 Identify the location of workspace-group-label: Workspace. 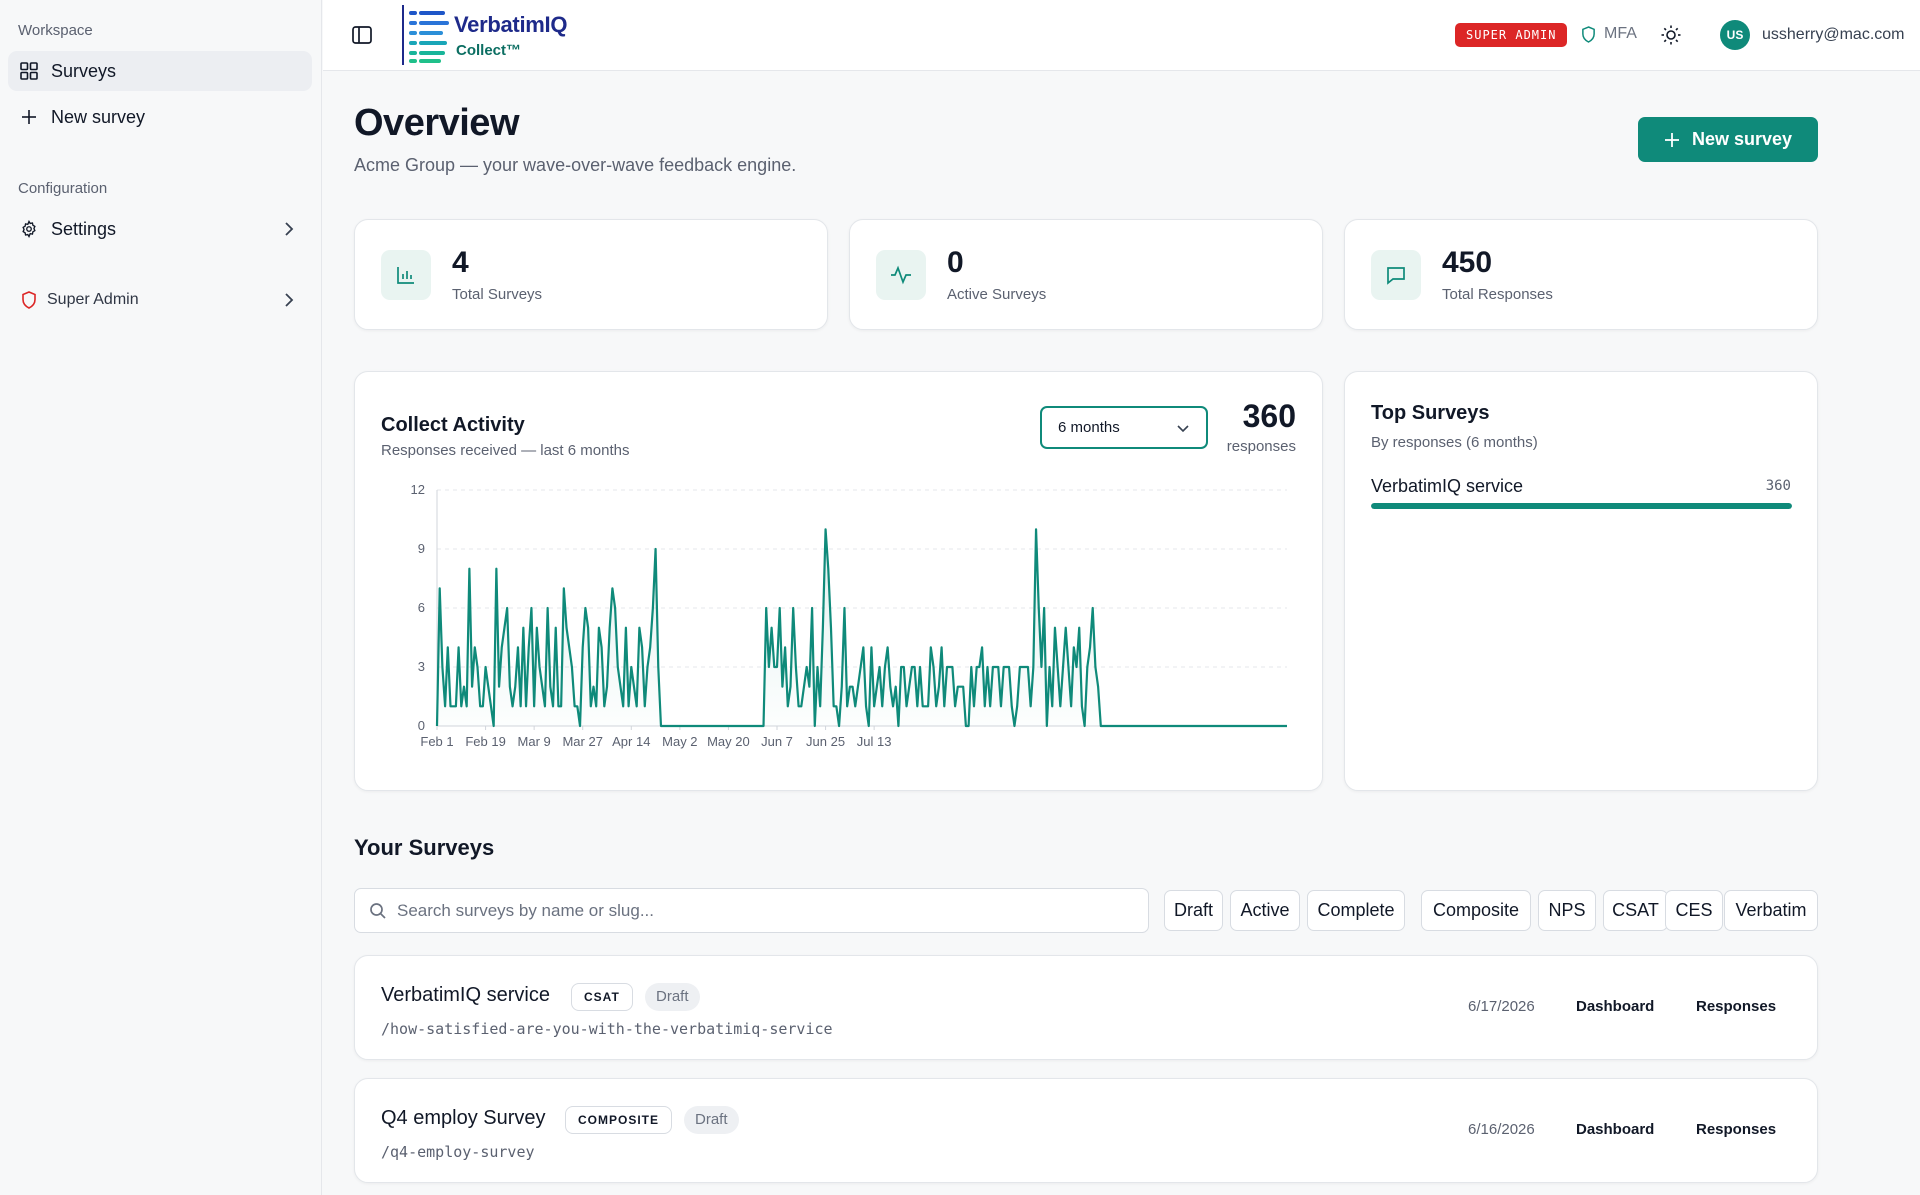
(55, 30).